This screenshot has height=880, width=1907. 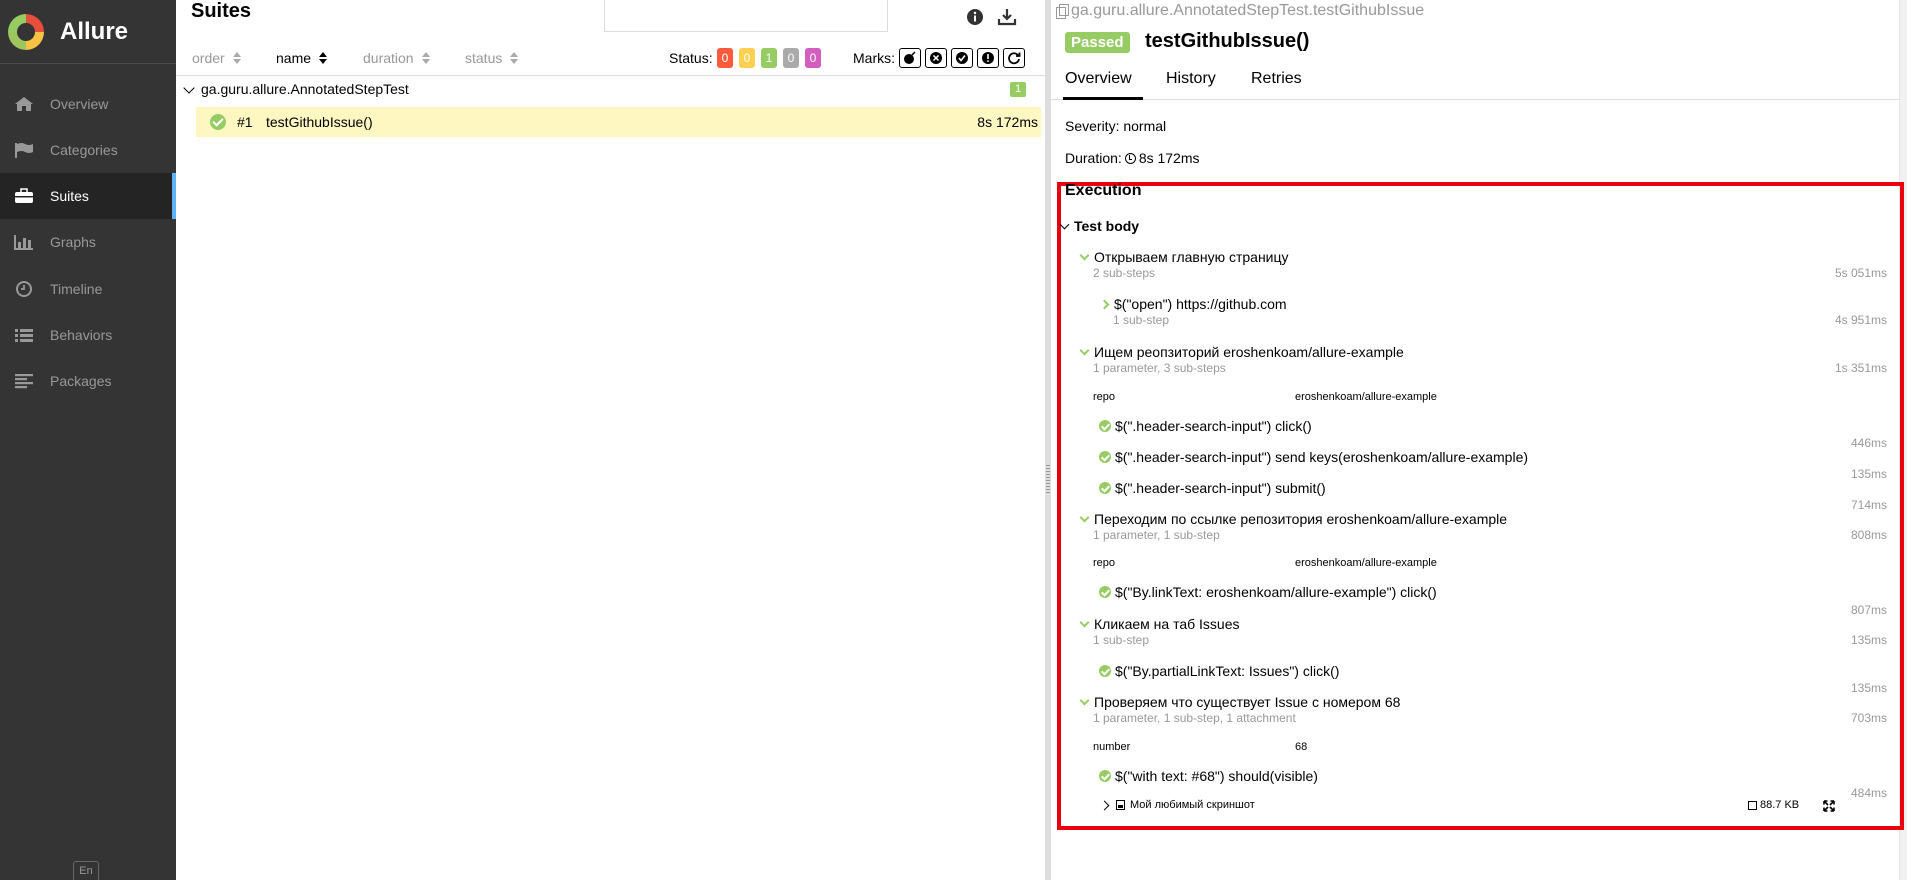 I want to click on test-number: #1, so click(x=245, y=122).